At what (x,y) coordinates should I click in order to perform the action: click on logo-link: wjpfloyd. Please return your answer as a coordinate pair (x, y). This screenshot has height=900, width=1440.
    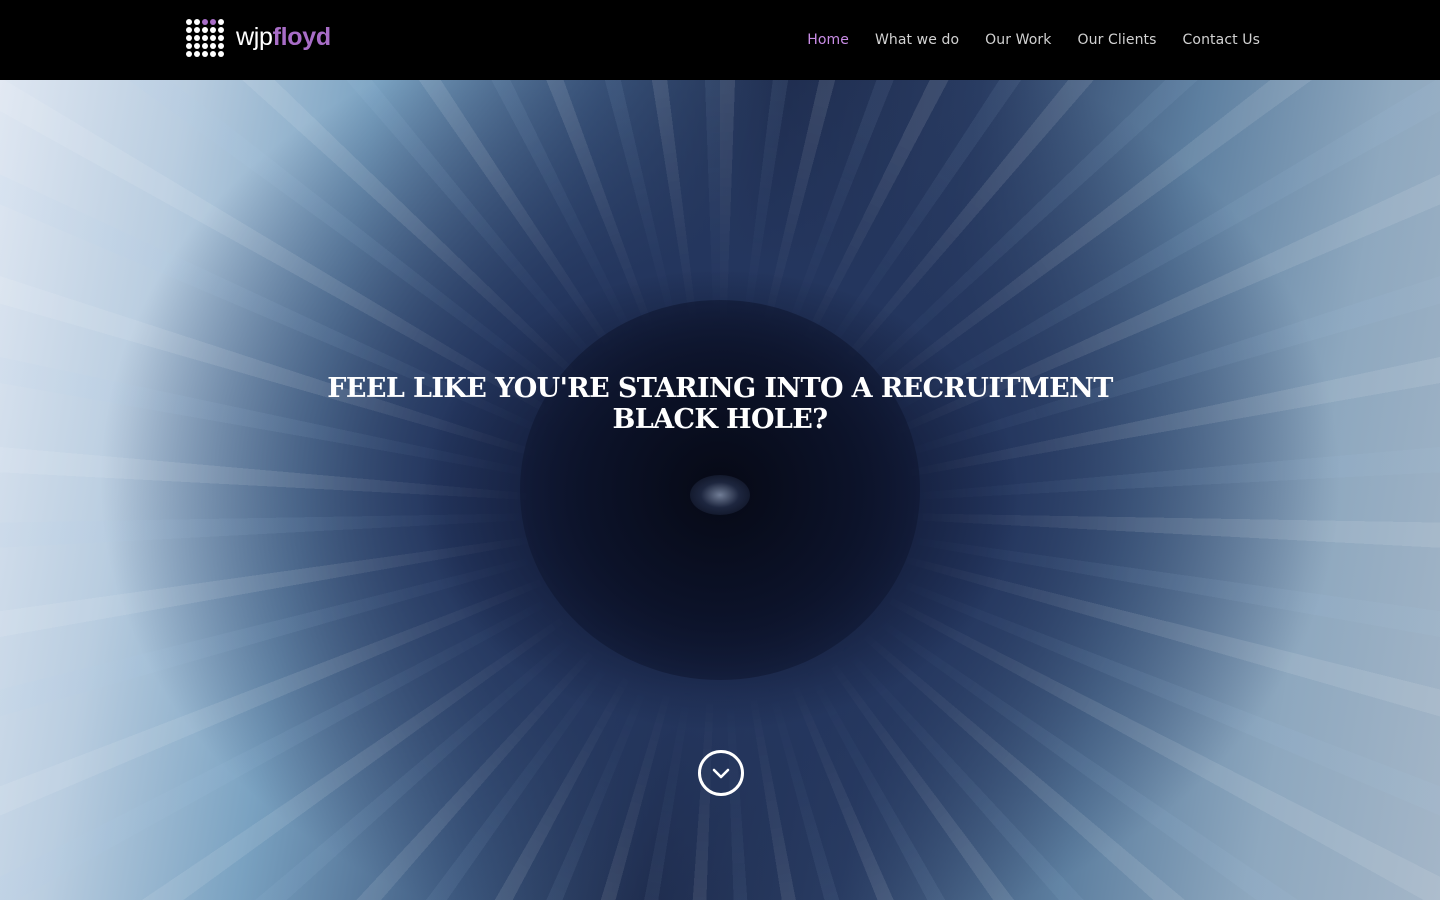
    Looking at the image, I should click on (258, 39).